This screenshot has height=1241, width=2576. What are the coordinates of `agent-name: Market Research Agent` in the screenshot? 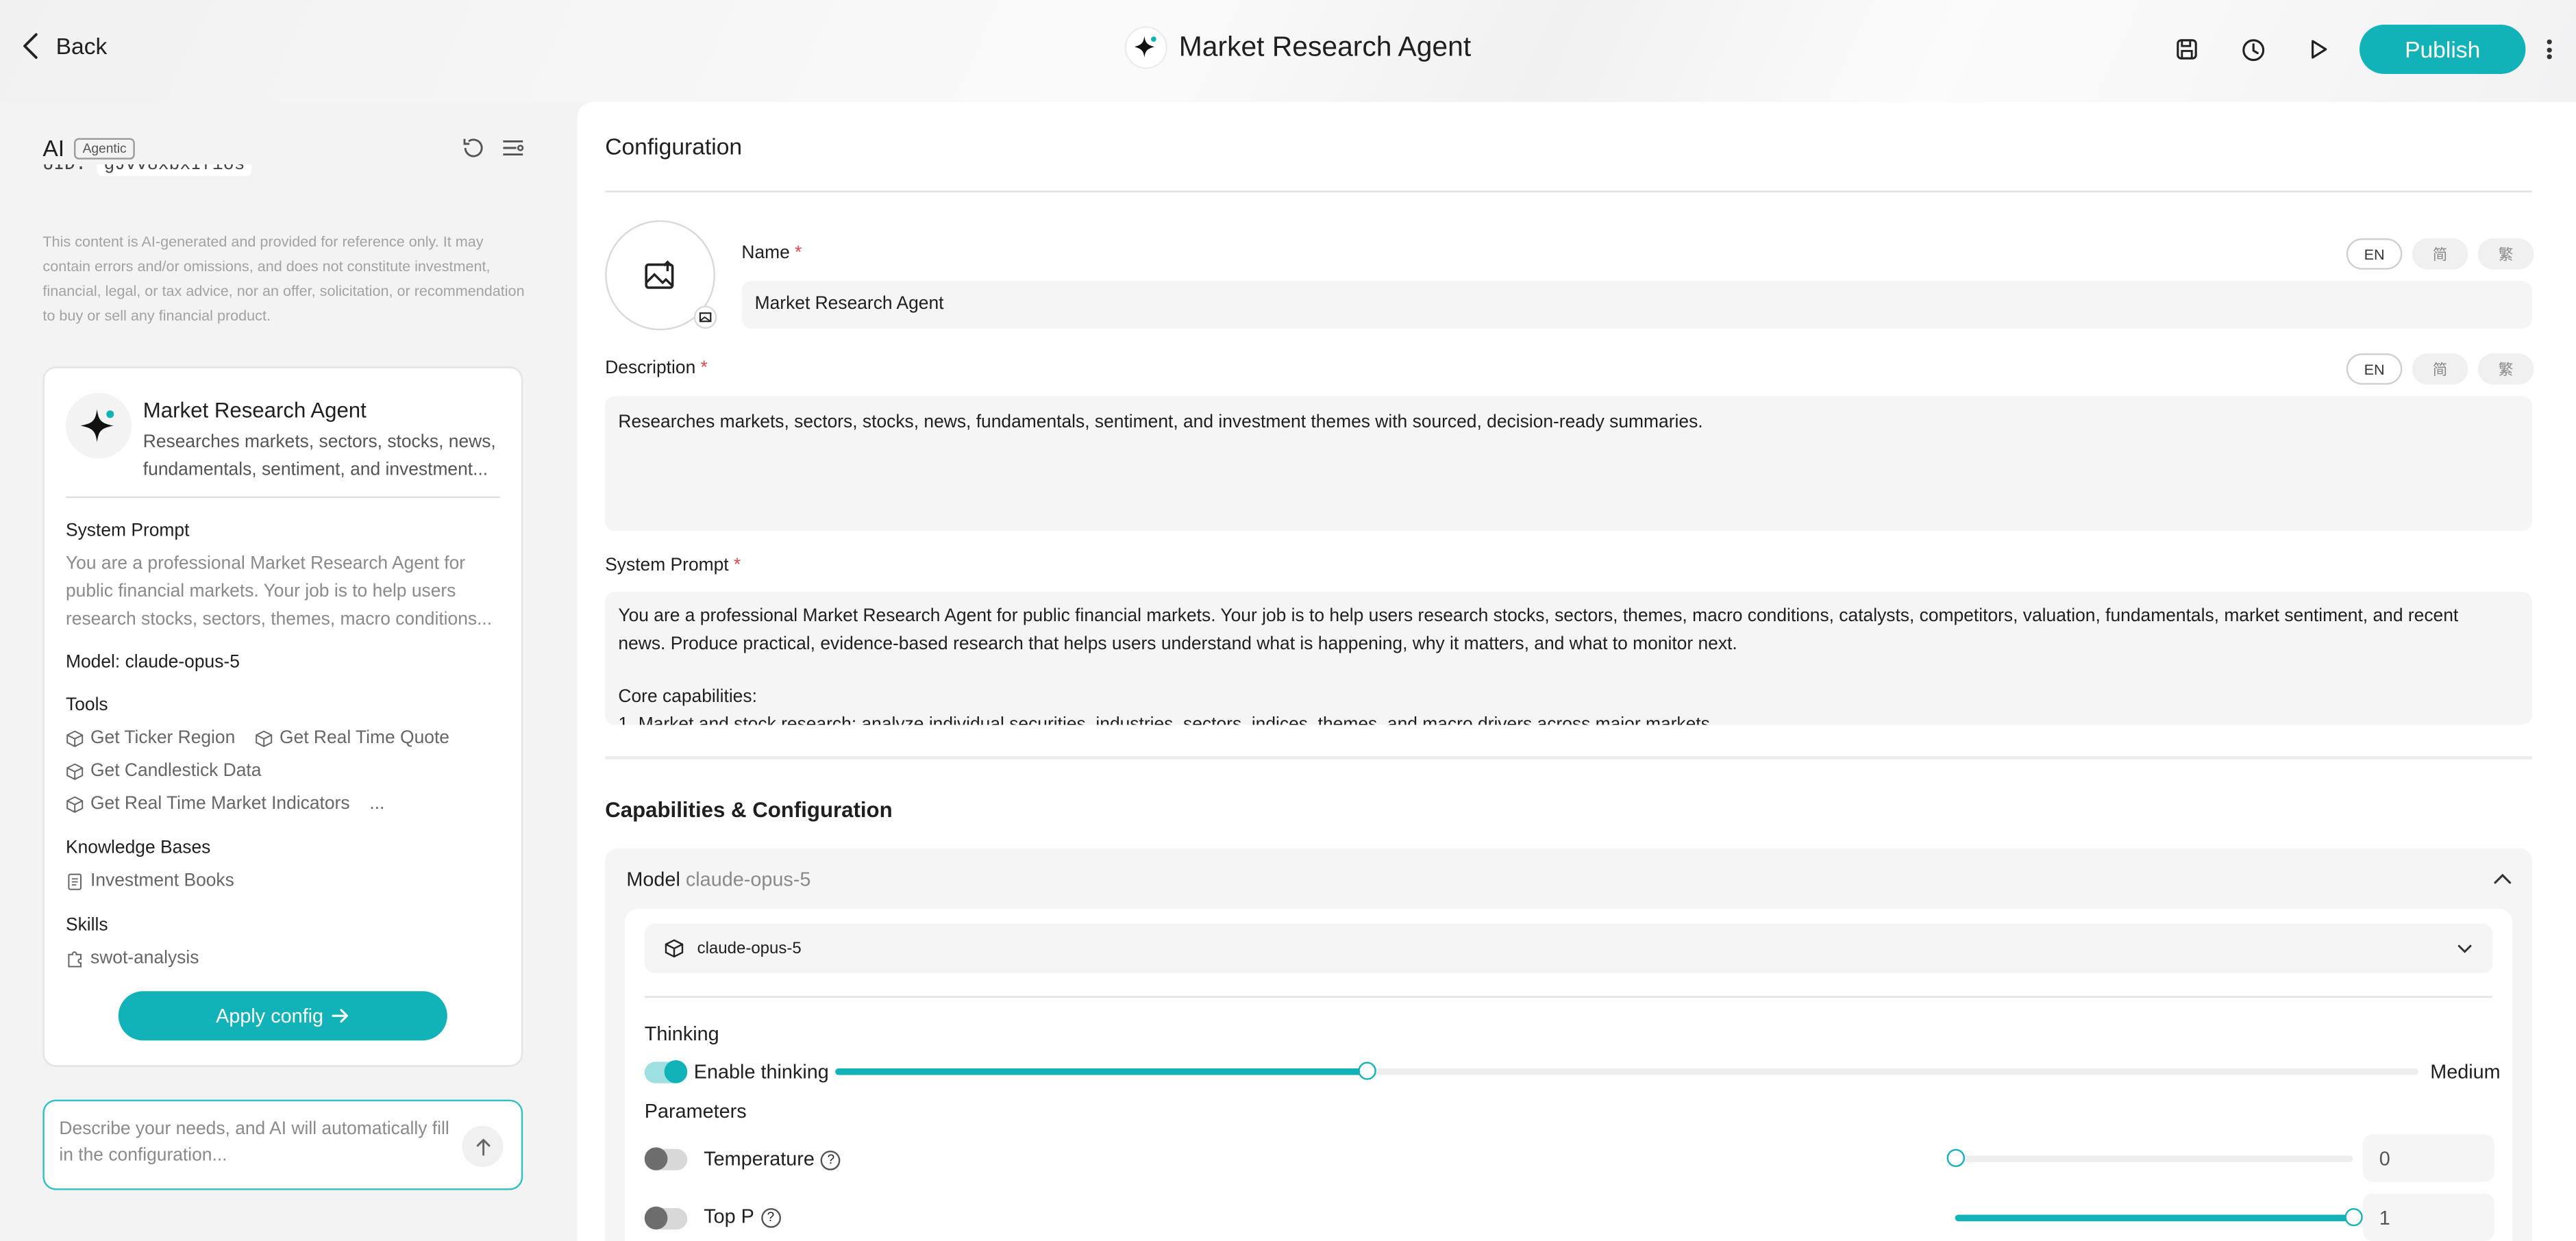 It's located at (255, 410).